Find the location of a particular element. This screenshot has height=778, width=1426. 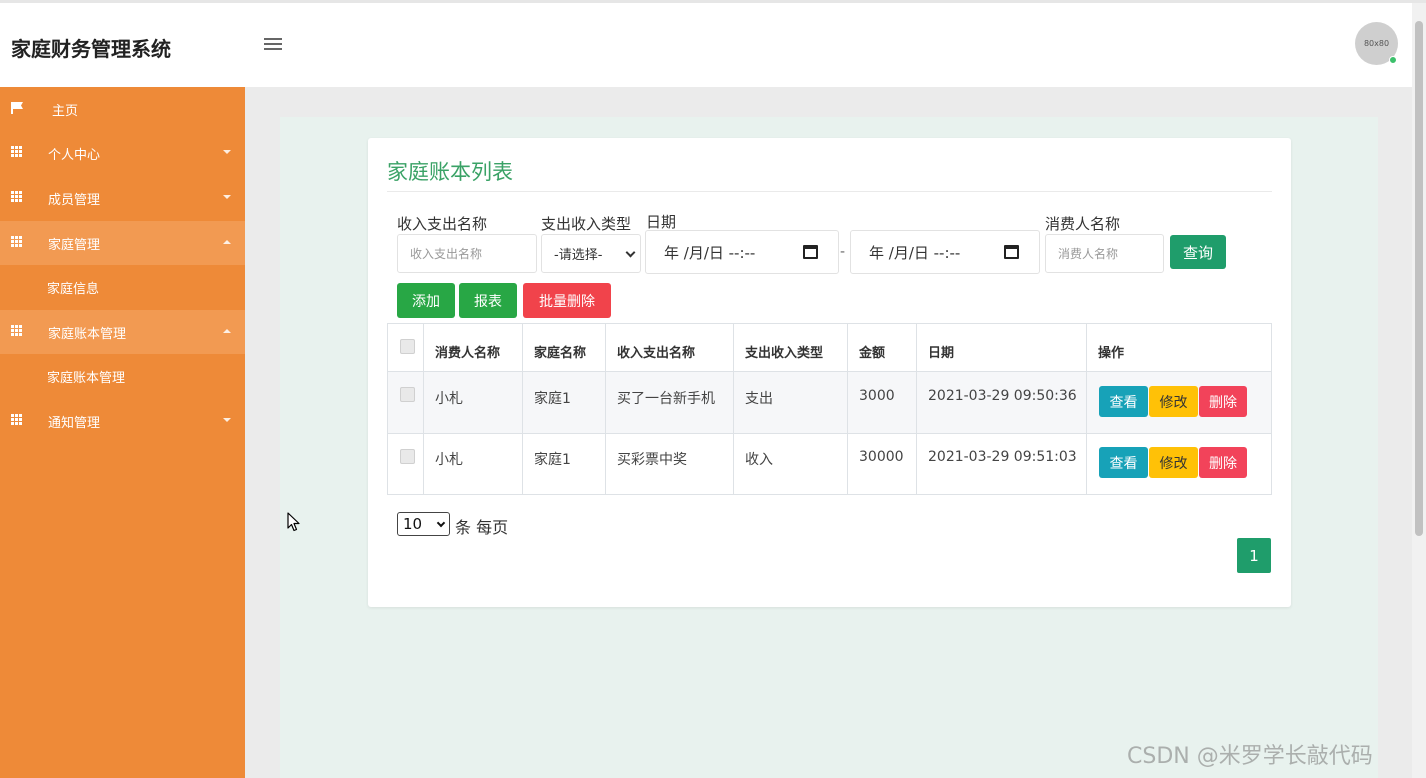

sidebar-item-label: 家庭信息 is located at coordinates (73, 289).